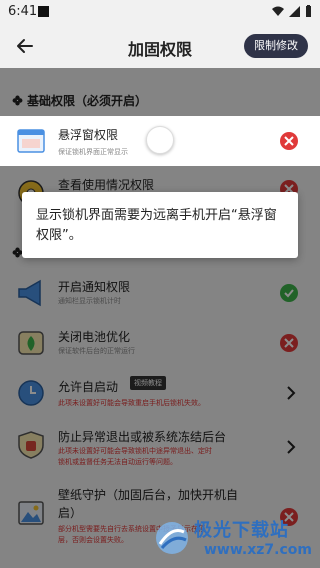  What do you see at coordinates (278, 11) in the screenshot?
I see `wifi-icon` at bounding box center [278, 11].